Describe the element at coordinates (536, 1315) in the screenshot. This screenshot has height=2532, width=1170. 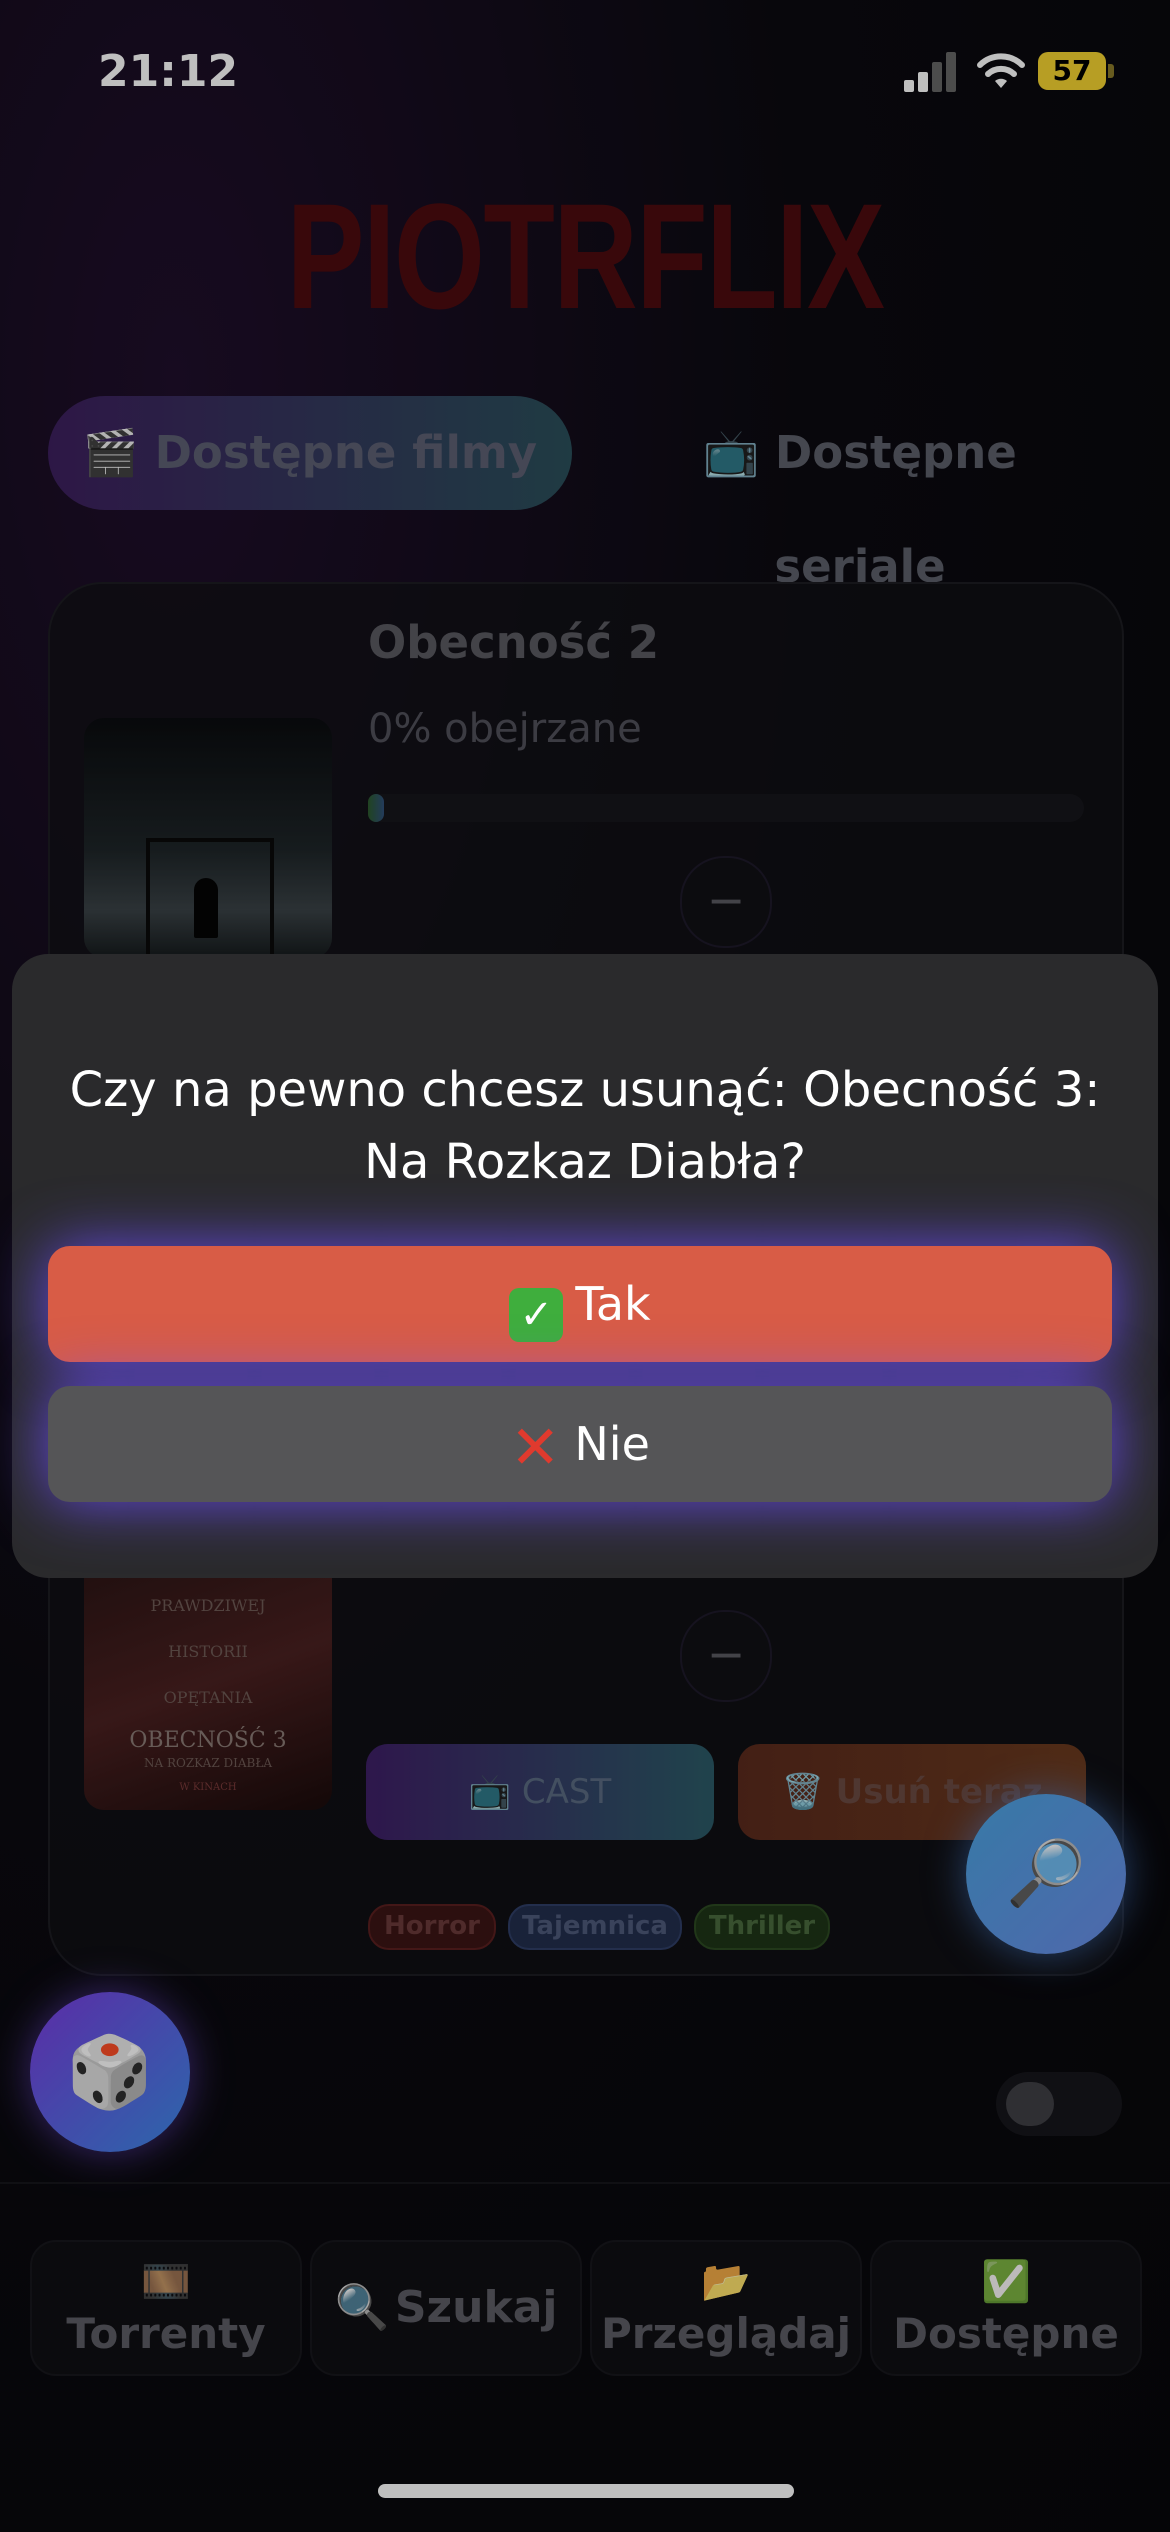
I see `check-mark-icon: ✓` at that location.